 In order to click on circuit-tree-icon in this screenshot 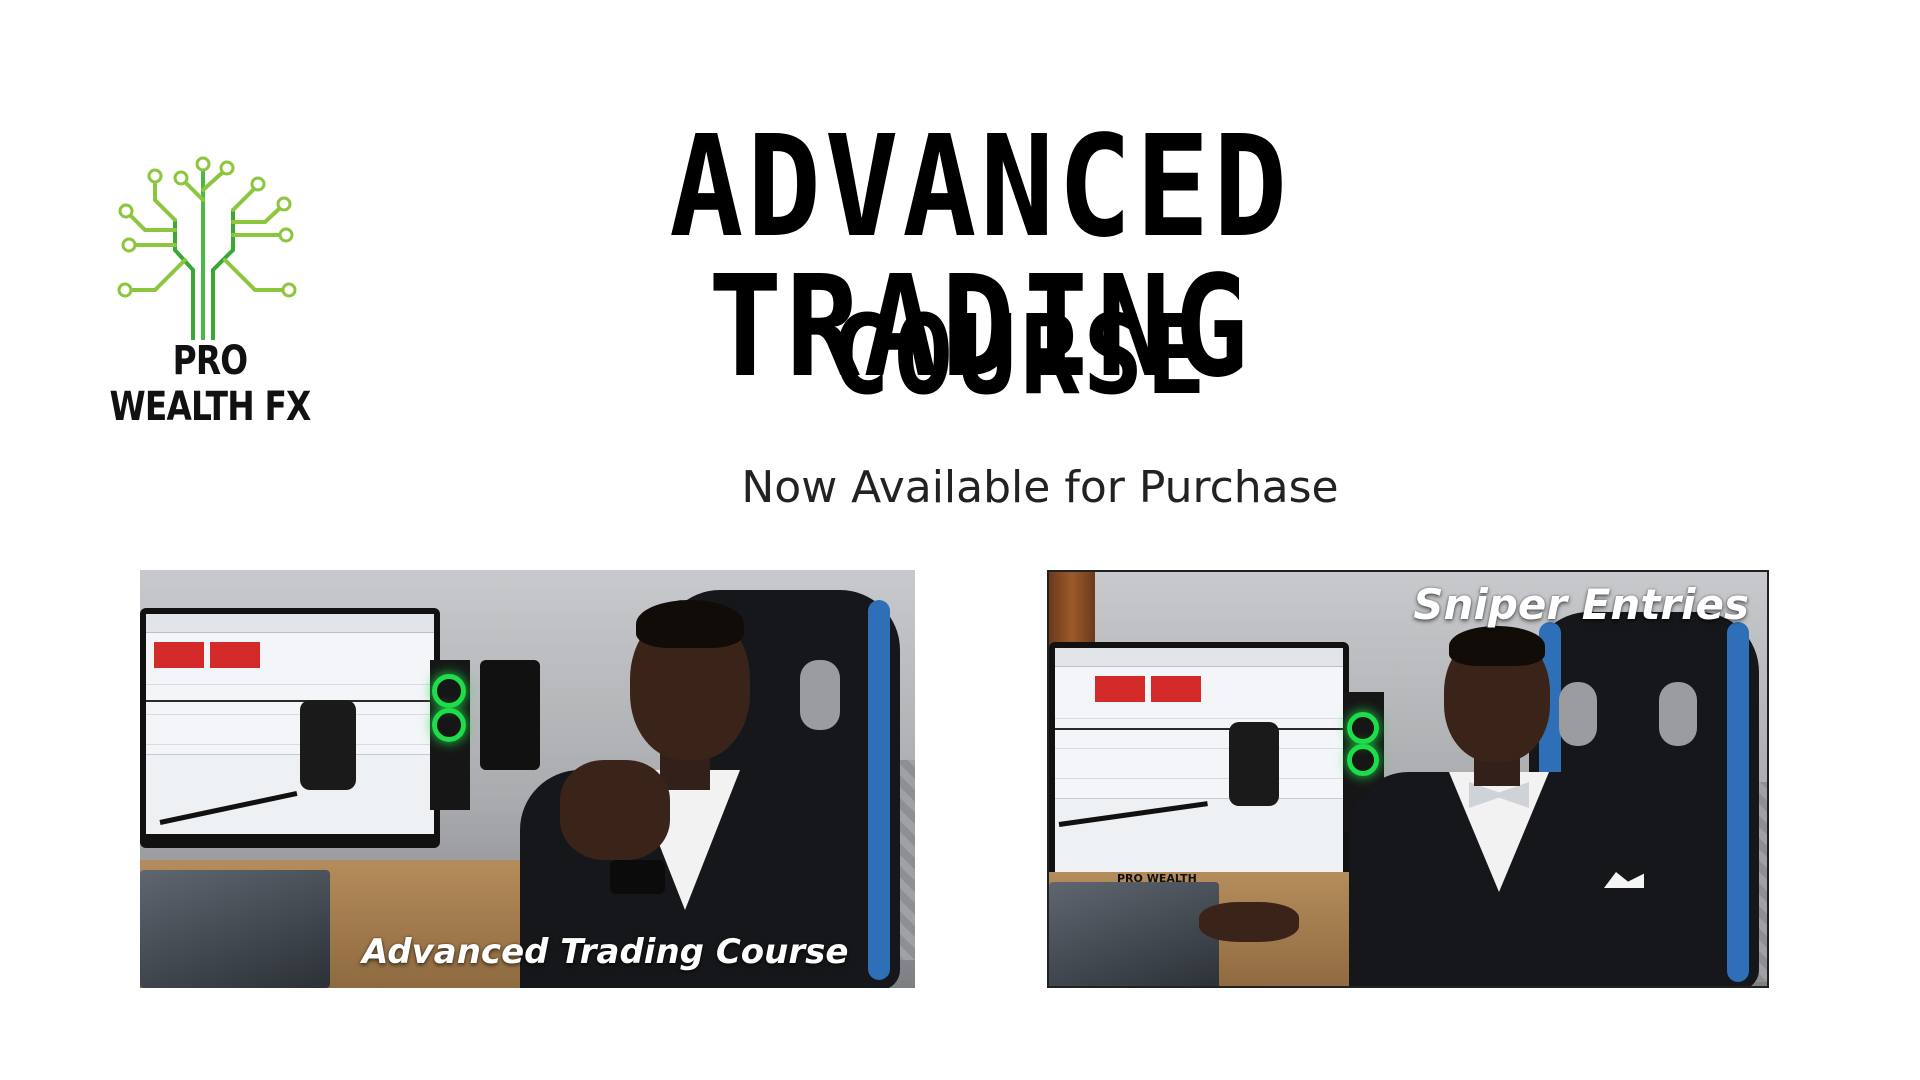, I will do `click(207, 248)`.